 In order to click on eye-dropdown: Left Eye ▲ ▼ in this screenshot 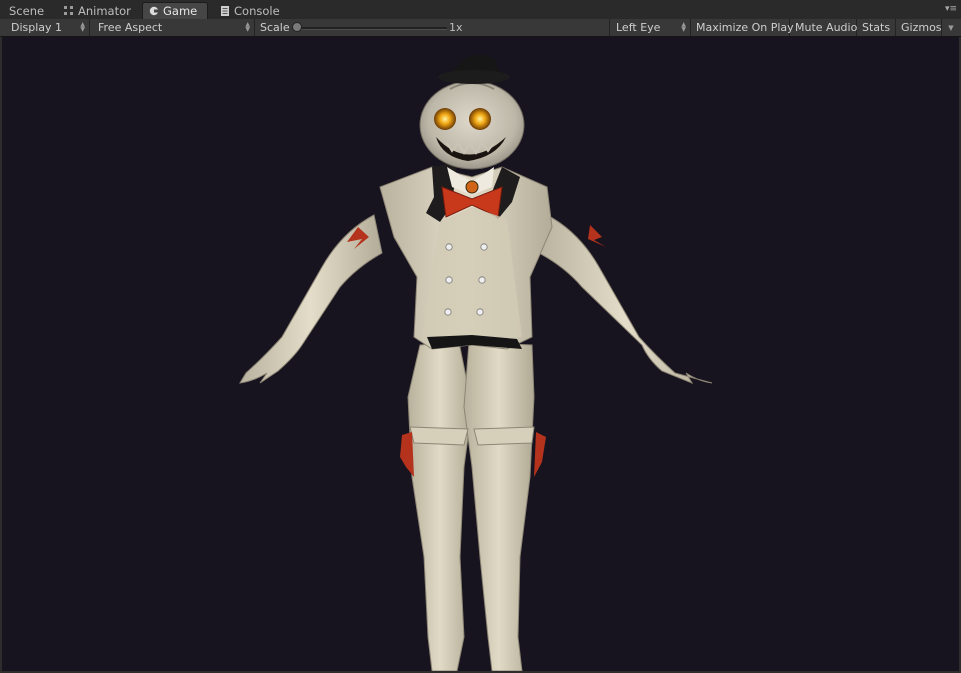, I will do `click(651, 27)`.